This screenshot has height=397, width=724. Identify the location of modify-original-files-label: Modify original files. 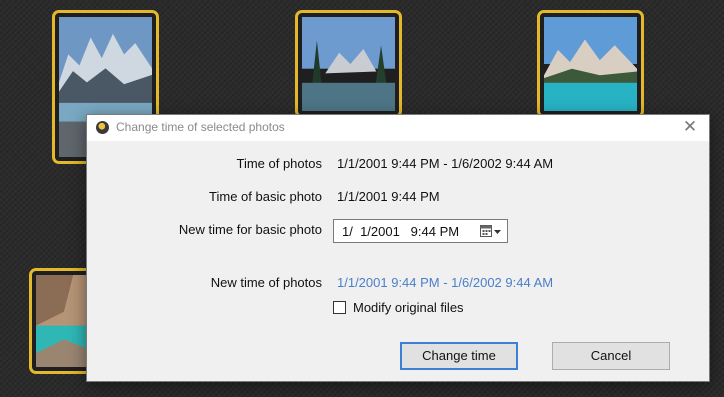
(408, 307).